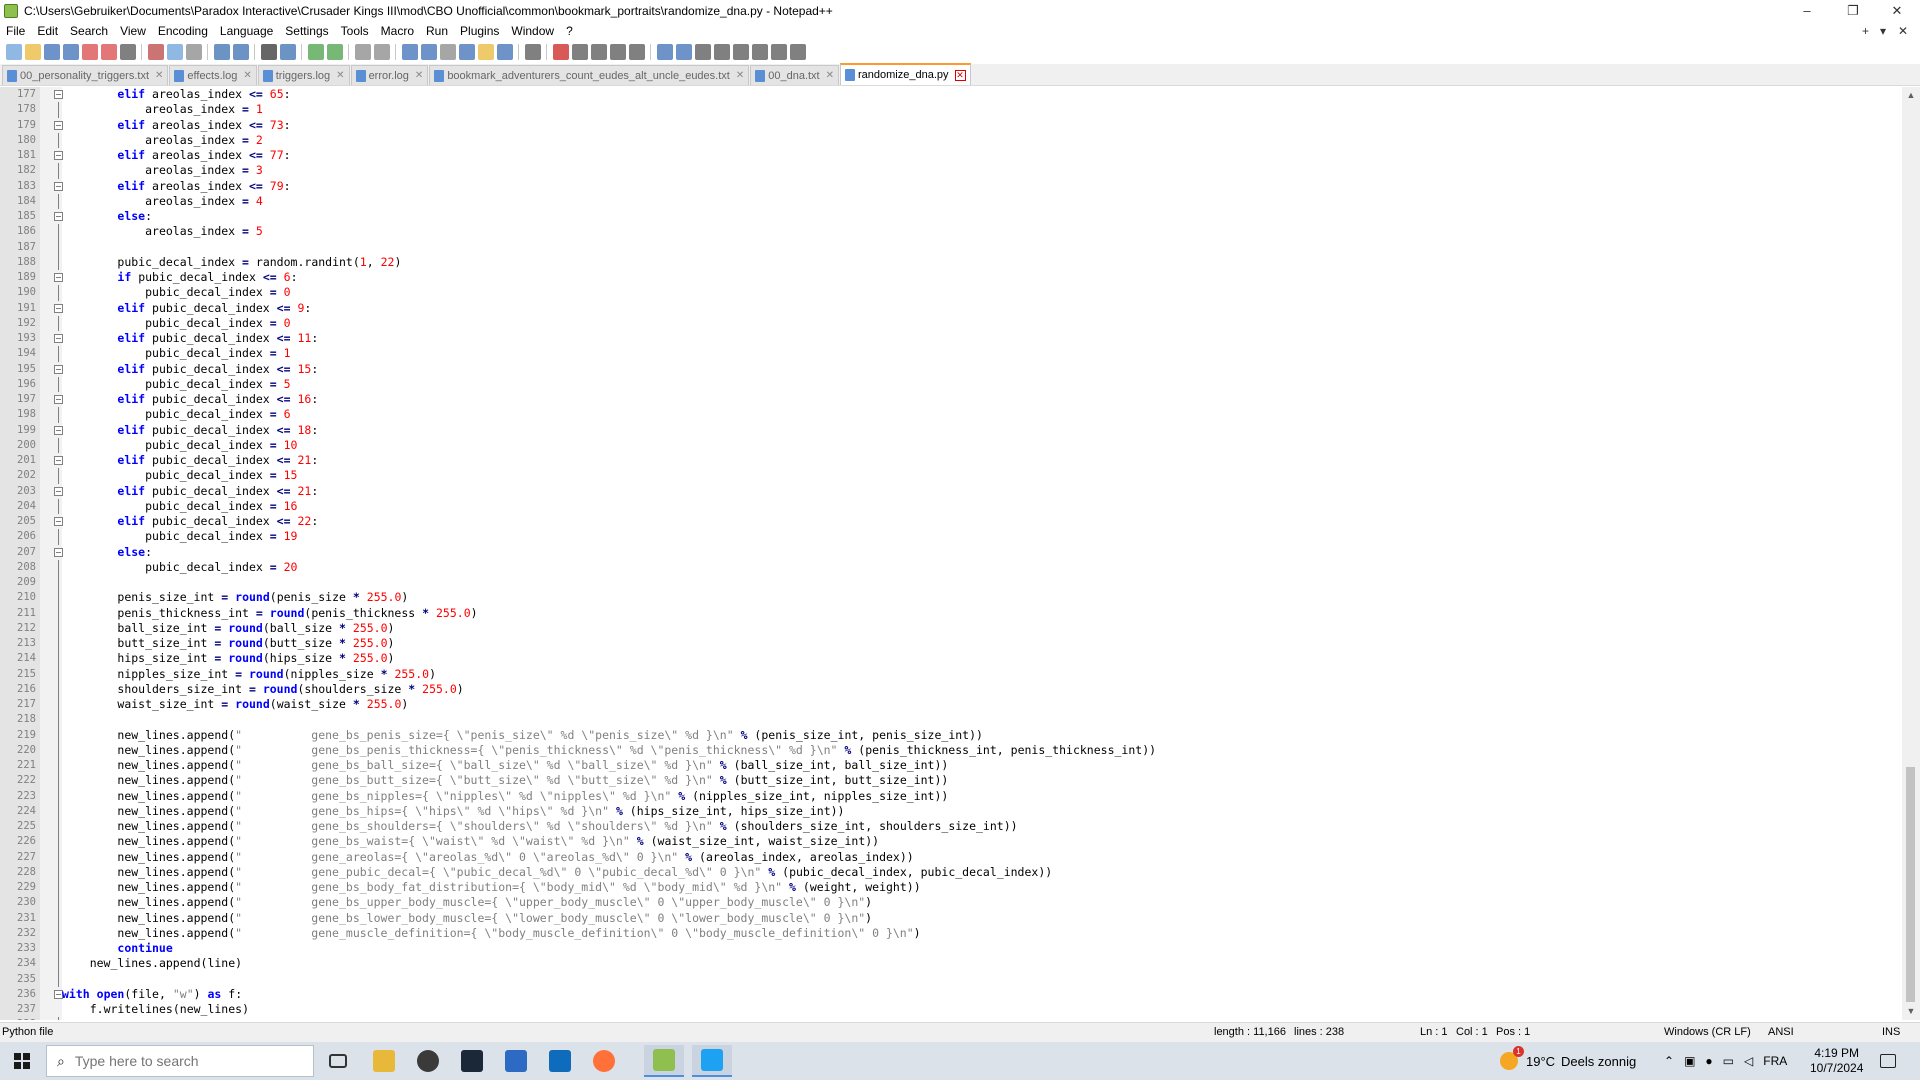 The width and height of the screenshot is (1920, 1080). I want to click on menu-window: Window, so click(532, 31).